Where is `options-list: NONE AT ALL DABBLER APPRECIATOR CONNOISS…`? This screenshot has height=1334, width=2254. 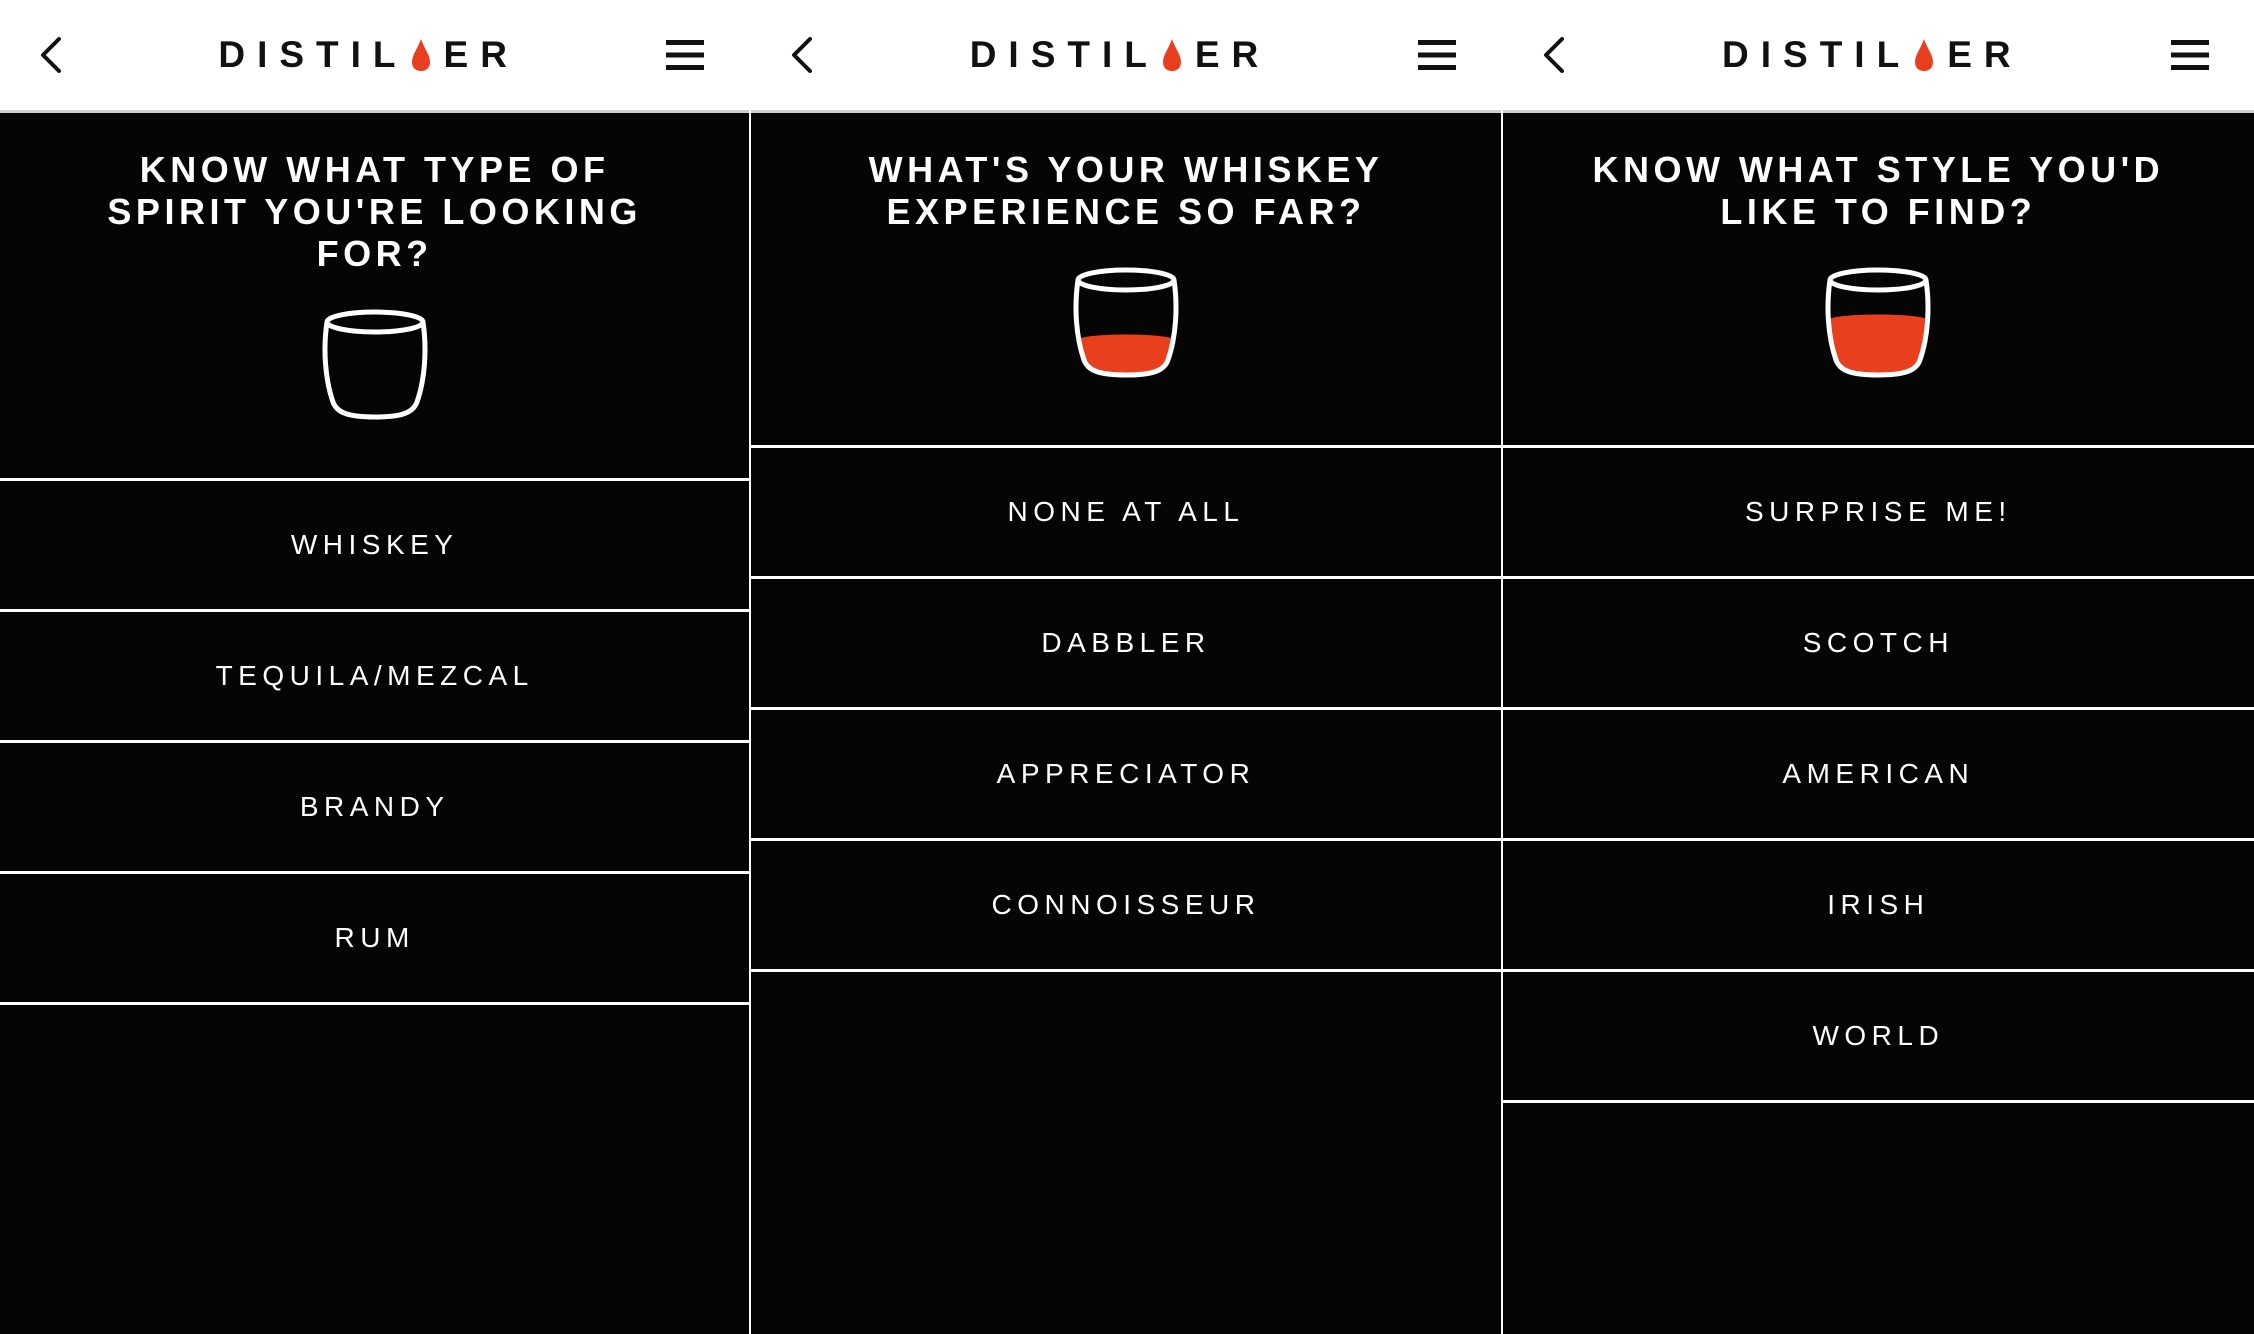
options-list: NONE AT ALL DABBLER APPRECIATOR CONNOISS… is located at coordinates (1126, 710).